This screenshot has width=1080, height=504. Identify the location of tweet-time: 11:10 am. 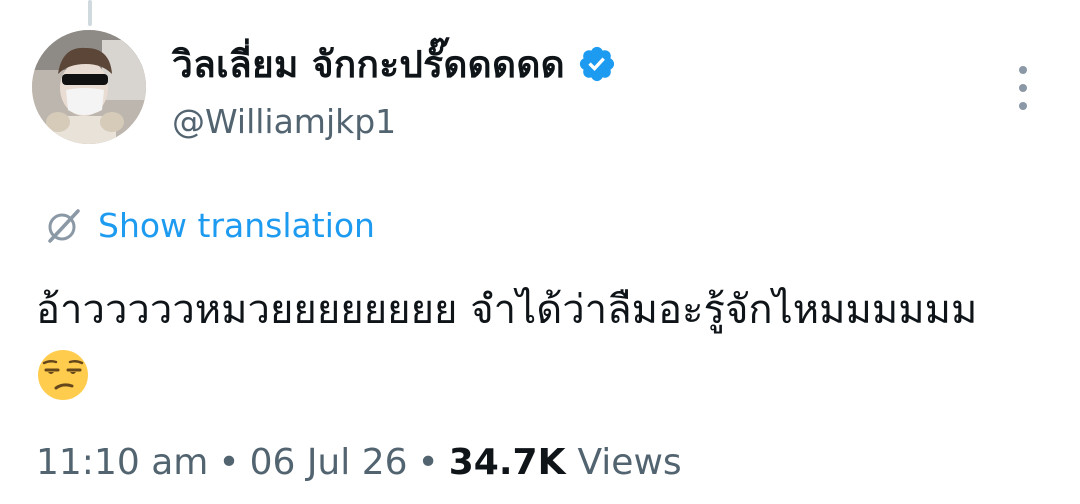
(122, 462).